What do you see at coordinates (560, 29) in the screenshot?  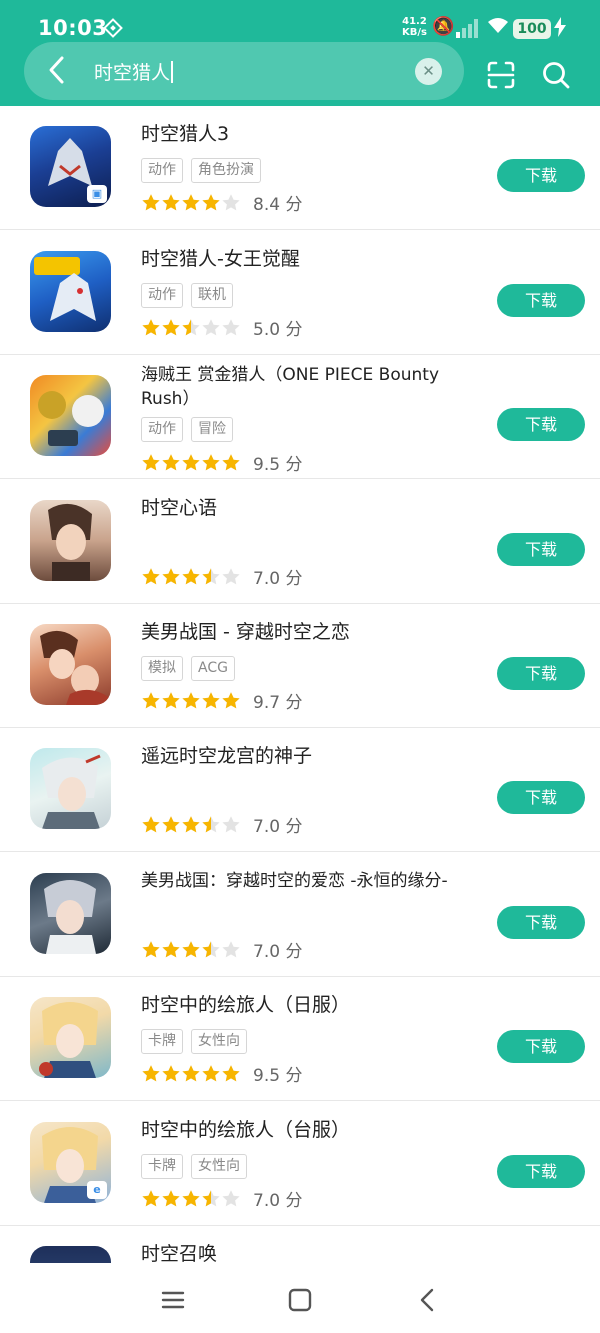 I see `charging-icon` at bounding box center [560, 29].